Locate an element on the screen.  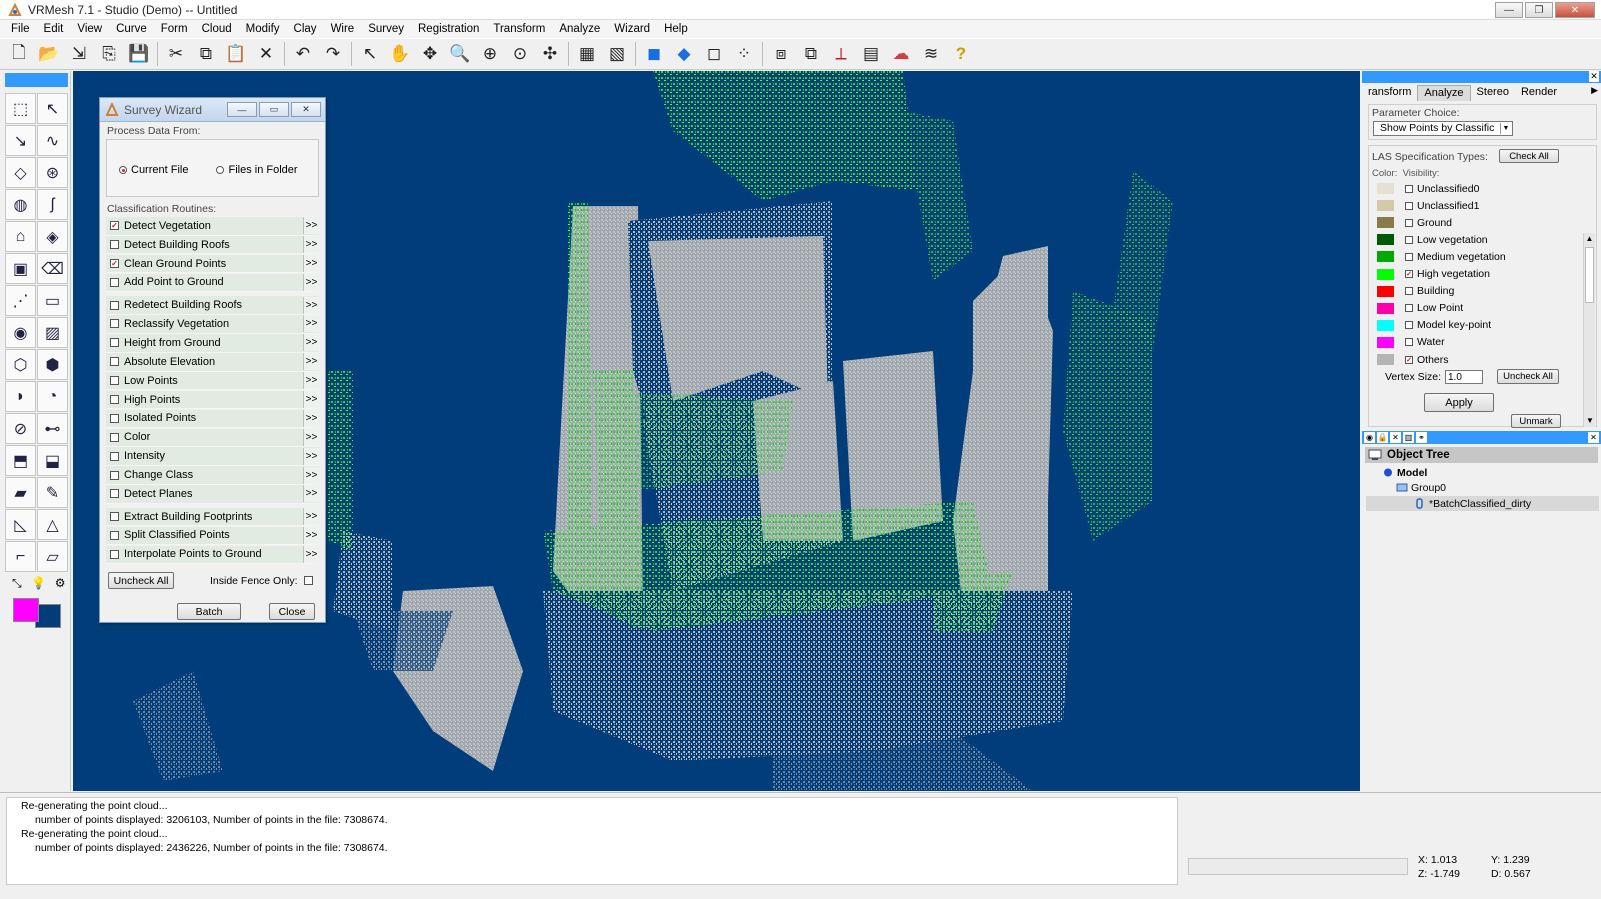
wireframe-icon: ◻ is located at coordinates (714, 54).